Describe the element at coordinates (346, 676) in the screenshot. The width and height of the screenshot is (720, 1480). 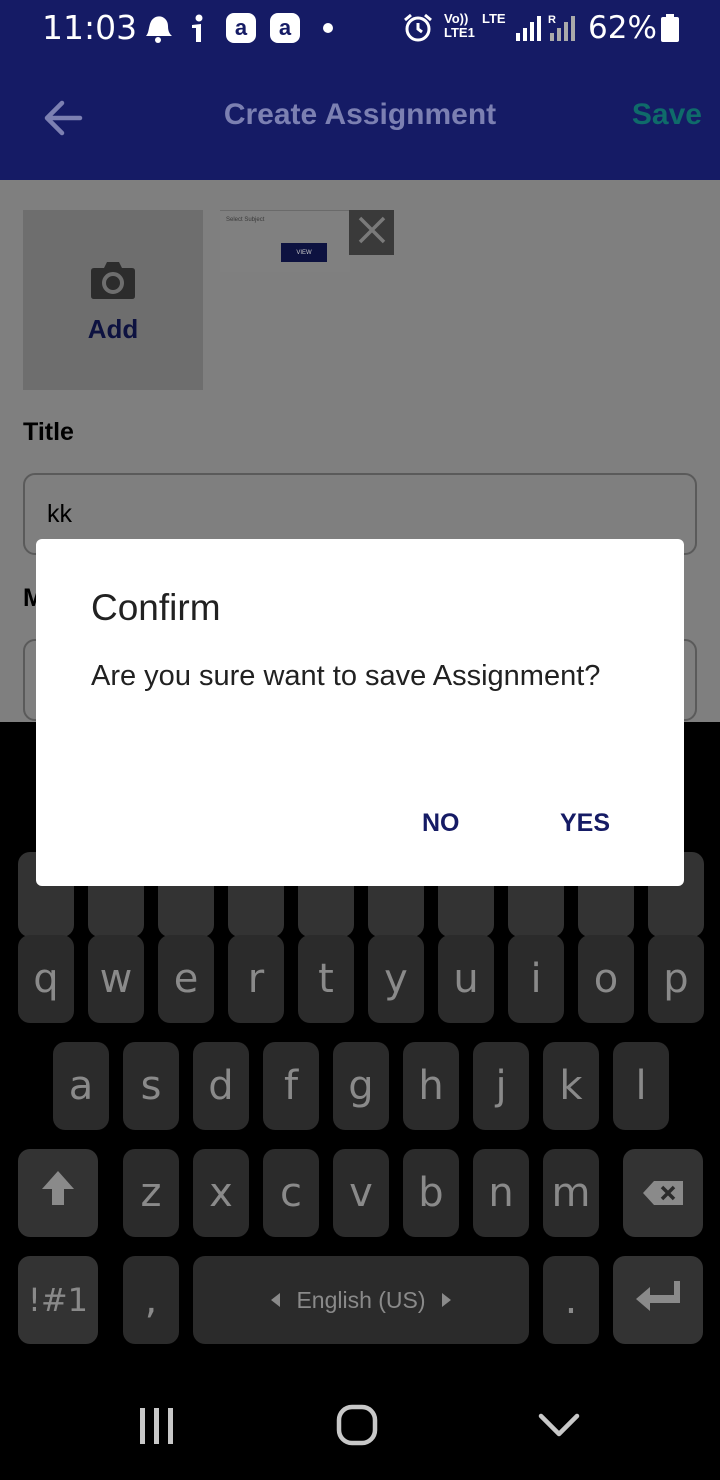
I see `dialog-message: Are you sure want to save Assignment?` at that location.